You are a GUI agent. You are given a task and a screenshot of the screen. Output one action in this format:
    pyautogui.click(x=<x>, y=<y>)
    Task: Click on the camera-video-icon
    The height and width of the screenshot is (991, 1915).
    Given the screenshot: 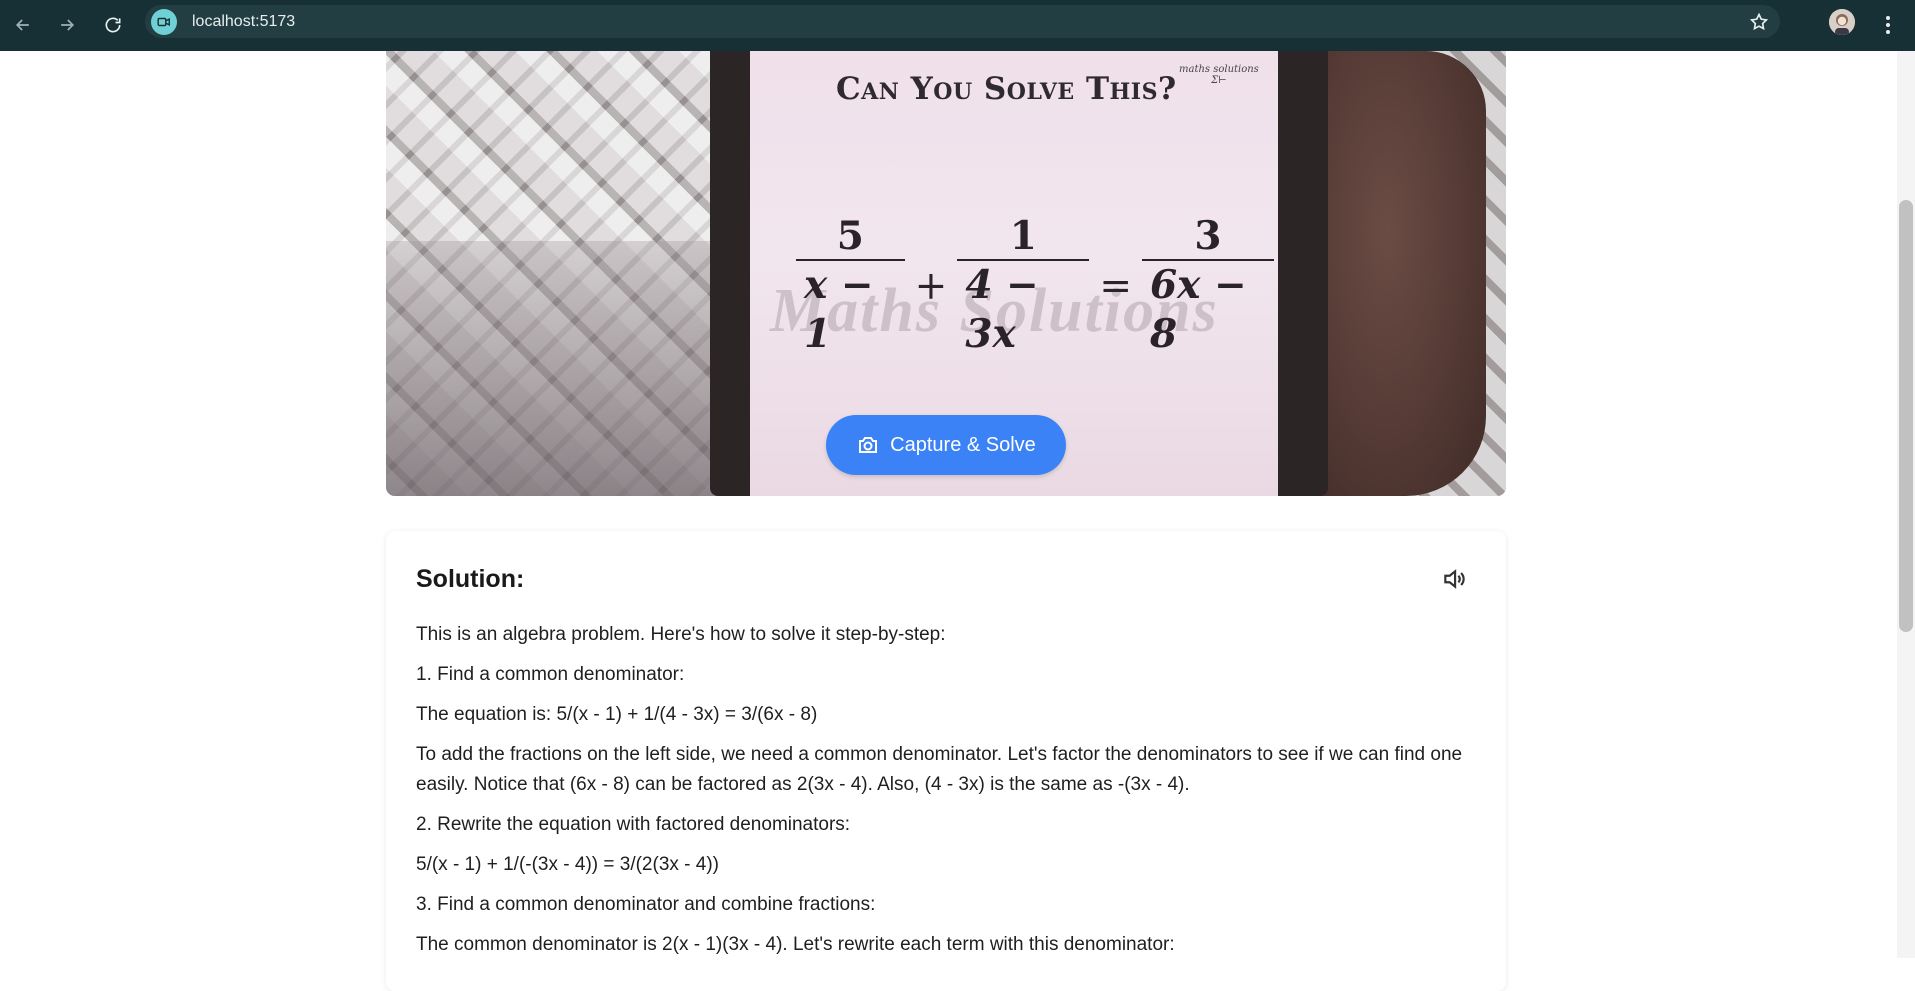 What is the action you would take?
    pyautogui.click(x=163, y=22)
    